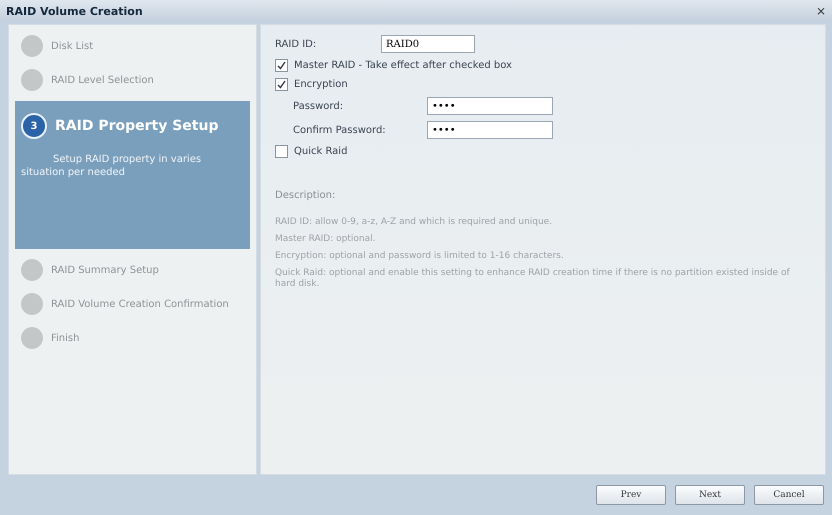 The width and height of the screenshot is (832, 515). Describe the element at coordinates (821, 11) in the screenshot. I see `close-button: ×` at that location.